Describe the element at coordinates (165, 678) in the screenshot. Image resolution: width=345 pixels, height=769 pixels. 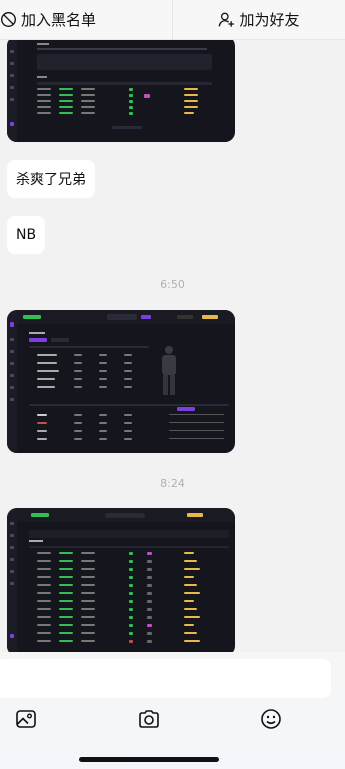
I see `message-input` at that location.